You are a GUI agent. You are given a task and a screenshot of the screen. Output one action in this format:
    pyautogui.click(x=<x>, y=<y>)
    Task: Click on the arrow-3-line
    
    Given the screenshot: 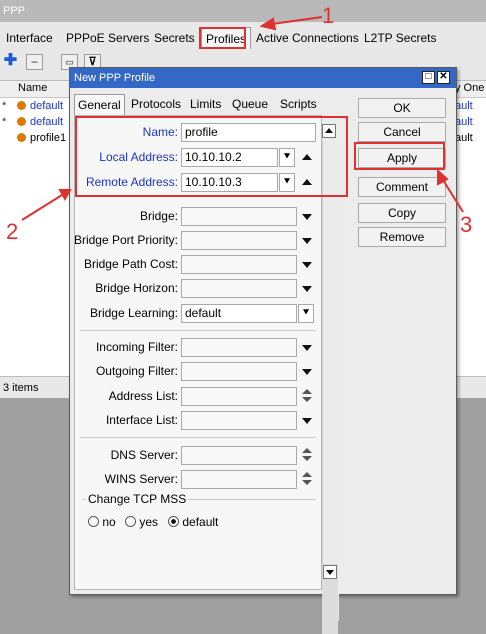 What is the action you would take?
    pyautogui.click(x=453, y=196)
    